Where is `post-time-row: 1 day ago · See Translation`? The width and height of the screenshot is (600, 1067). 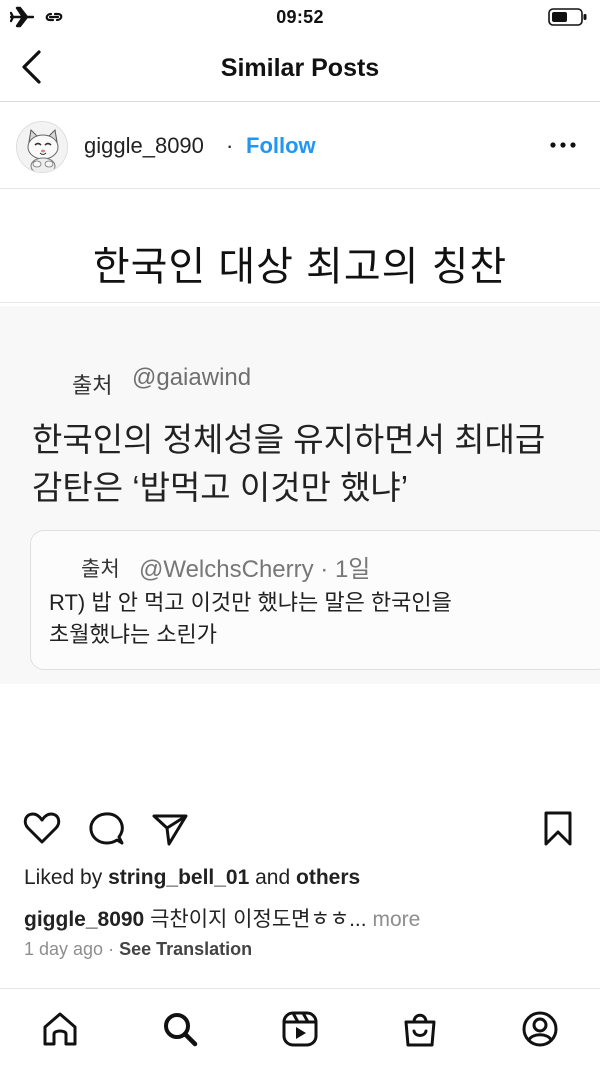 post-time-row: 1 day ago · See Translation is located at coordinates (138, 949).